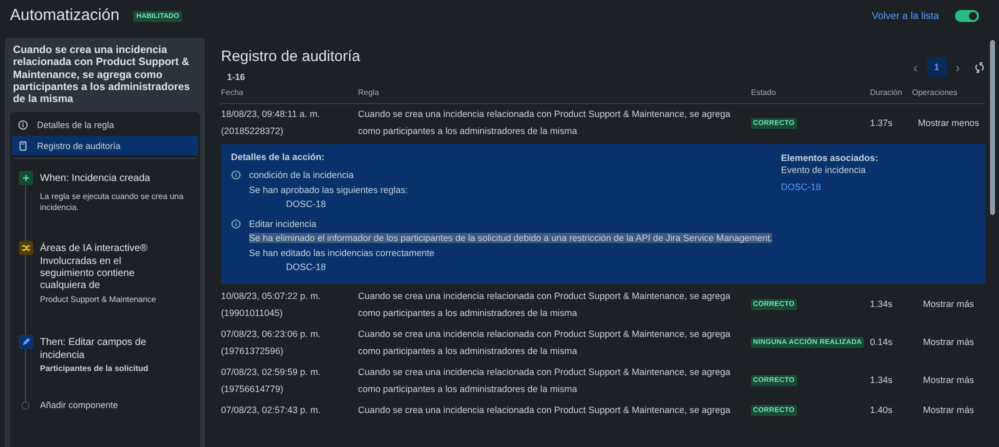  What do you see at coordinates (369, 92) in the screenshot?
I see `column-header: Regla` at bounding box center [369, 92].